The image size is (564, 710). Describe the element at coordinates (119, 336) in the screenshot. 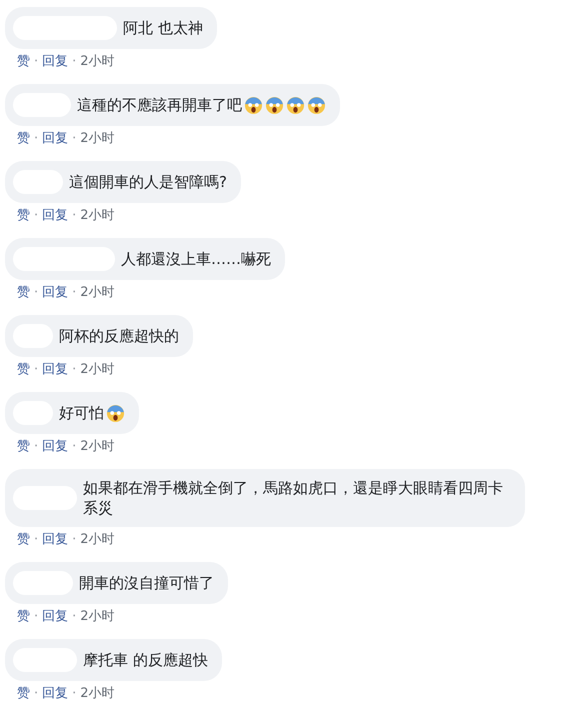

I see `comment-text: 阿杯的反應超快的` at that location.